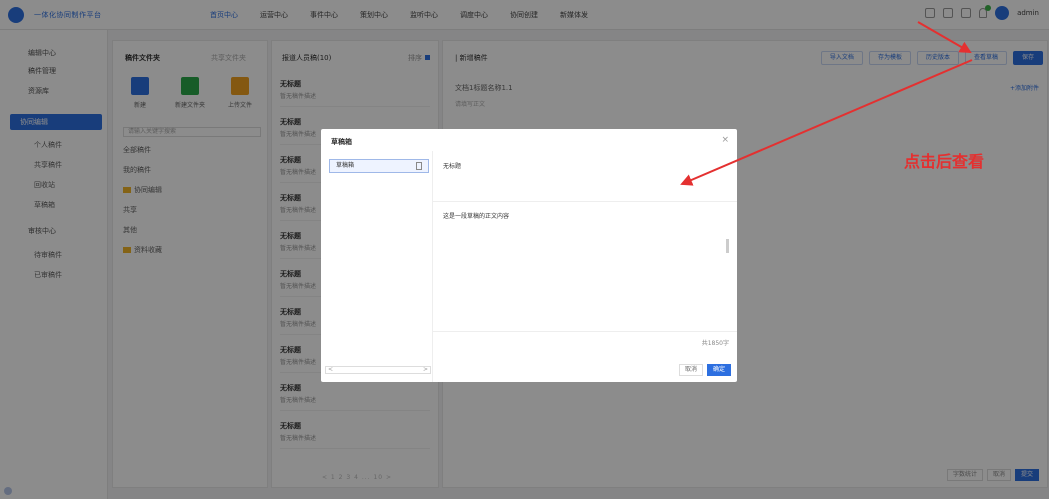 This screenshot has width=1049, height=499. What do you see at coordinates (476, 216) in the screenshot?
I see `draft-preview-body: 这是一段草稿的正文内容` at bounding box center [476, 216].